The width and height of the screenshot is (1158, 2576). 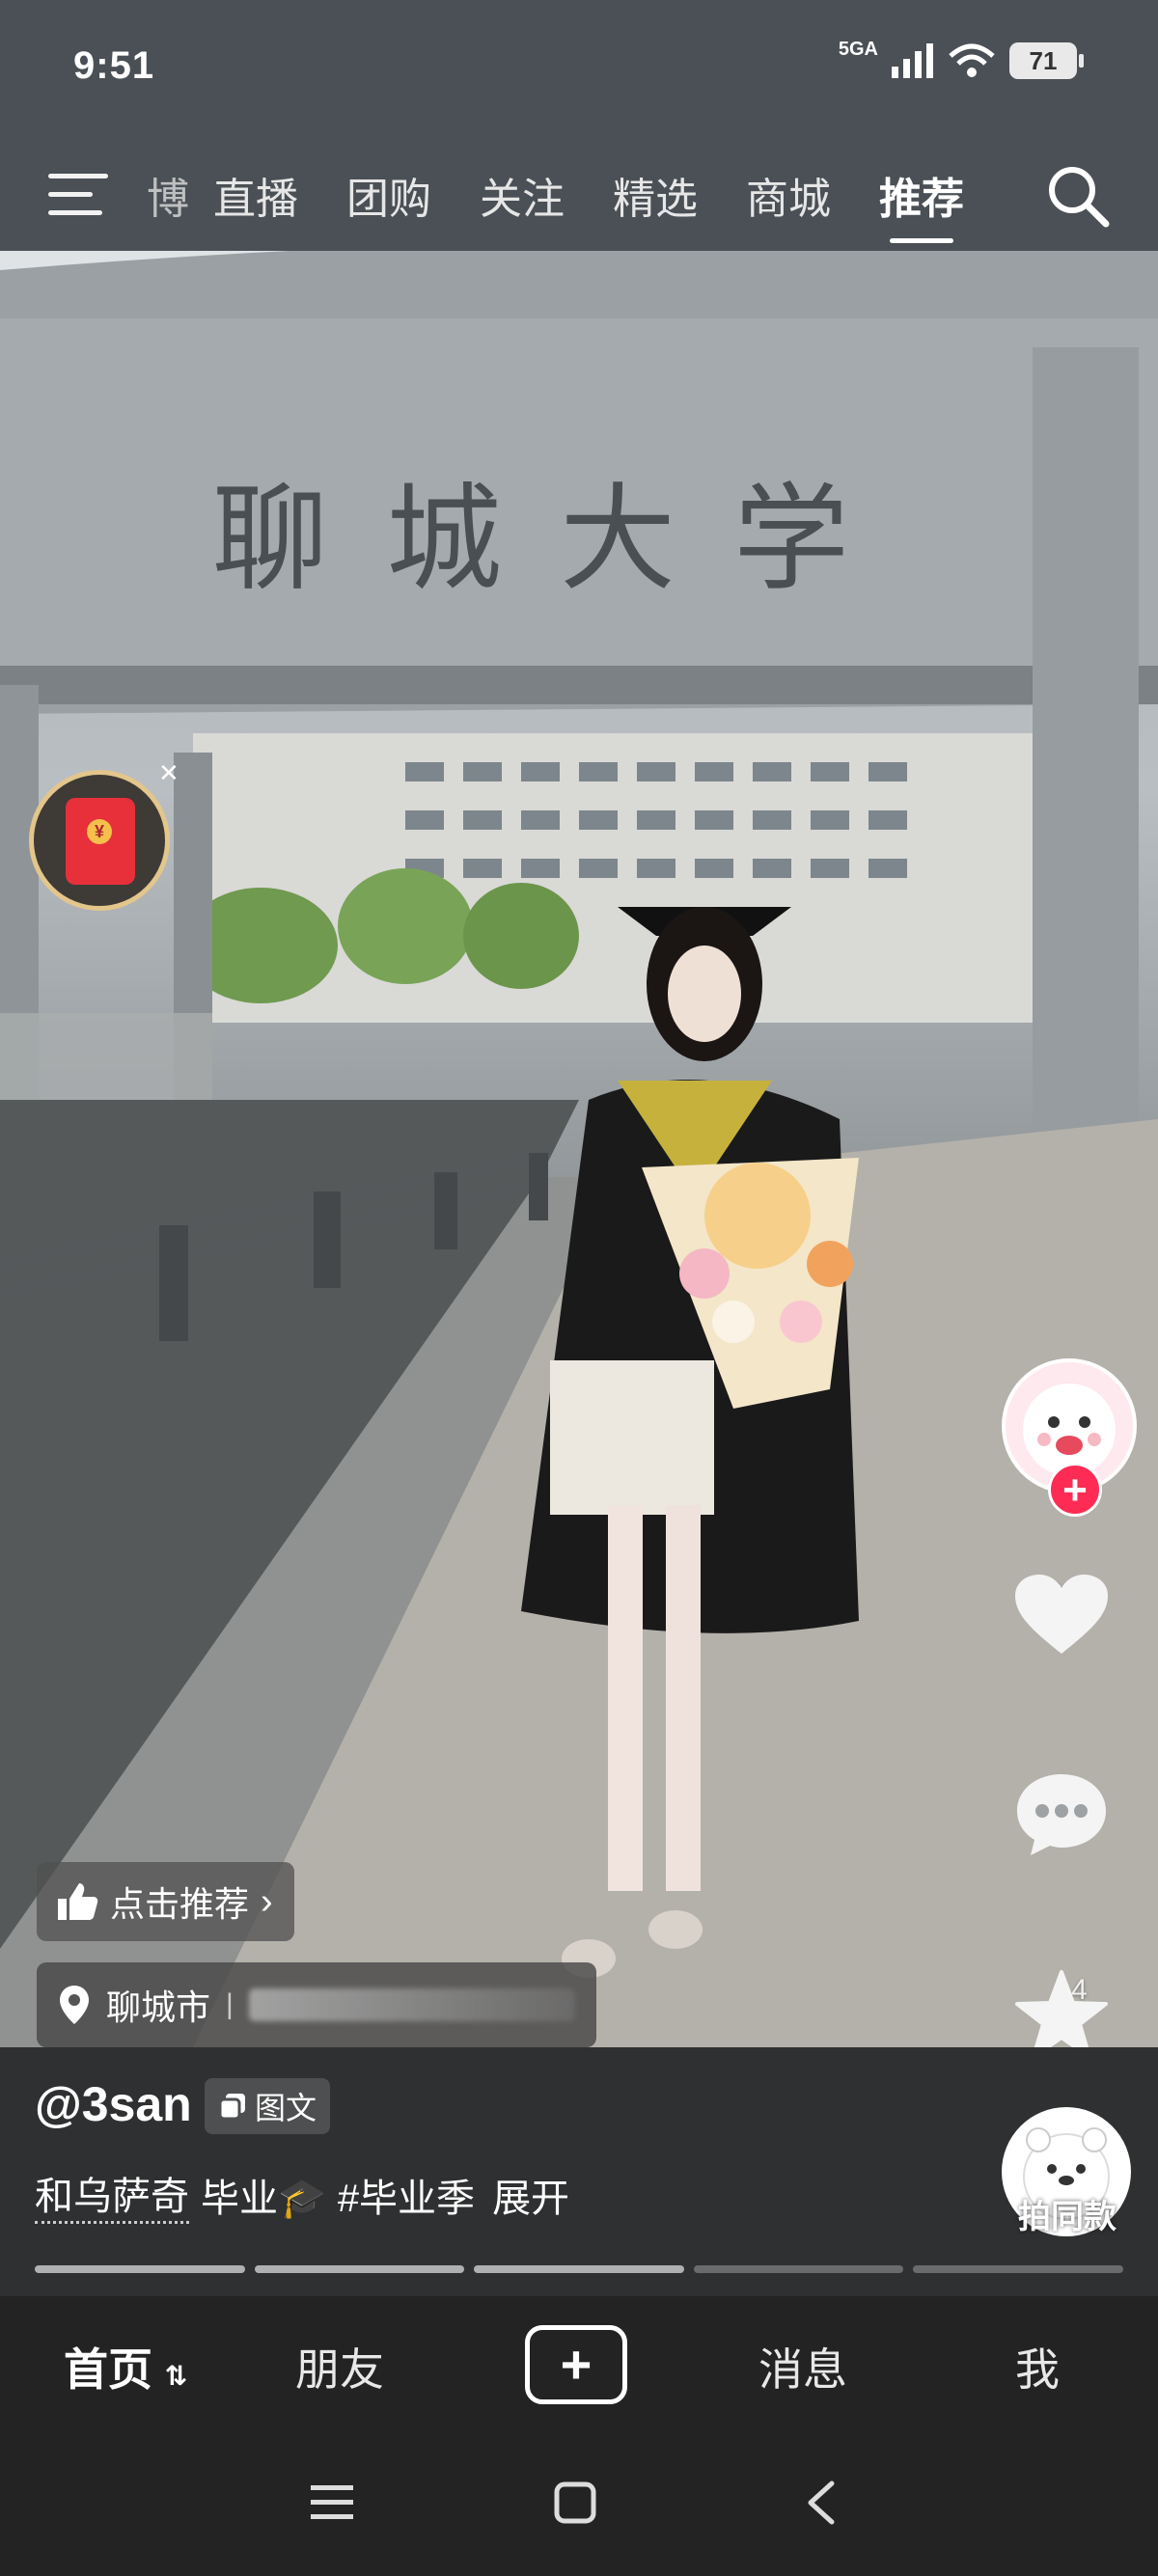 What do you see at coordinates (332, 2503) in the screenshot?
I see `recent-apps-icon` at bounding box center [332, 2503].